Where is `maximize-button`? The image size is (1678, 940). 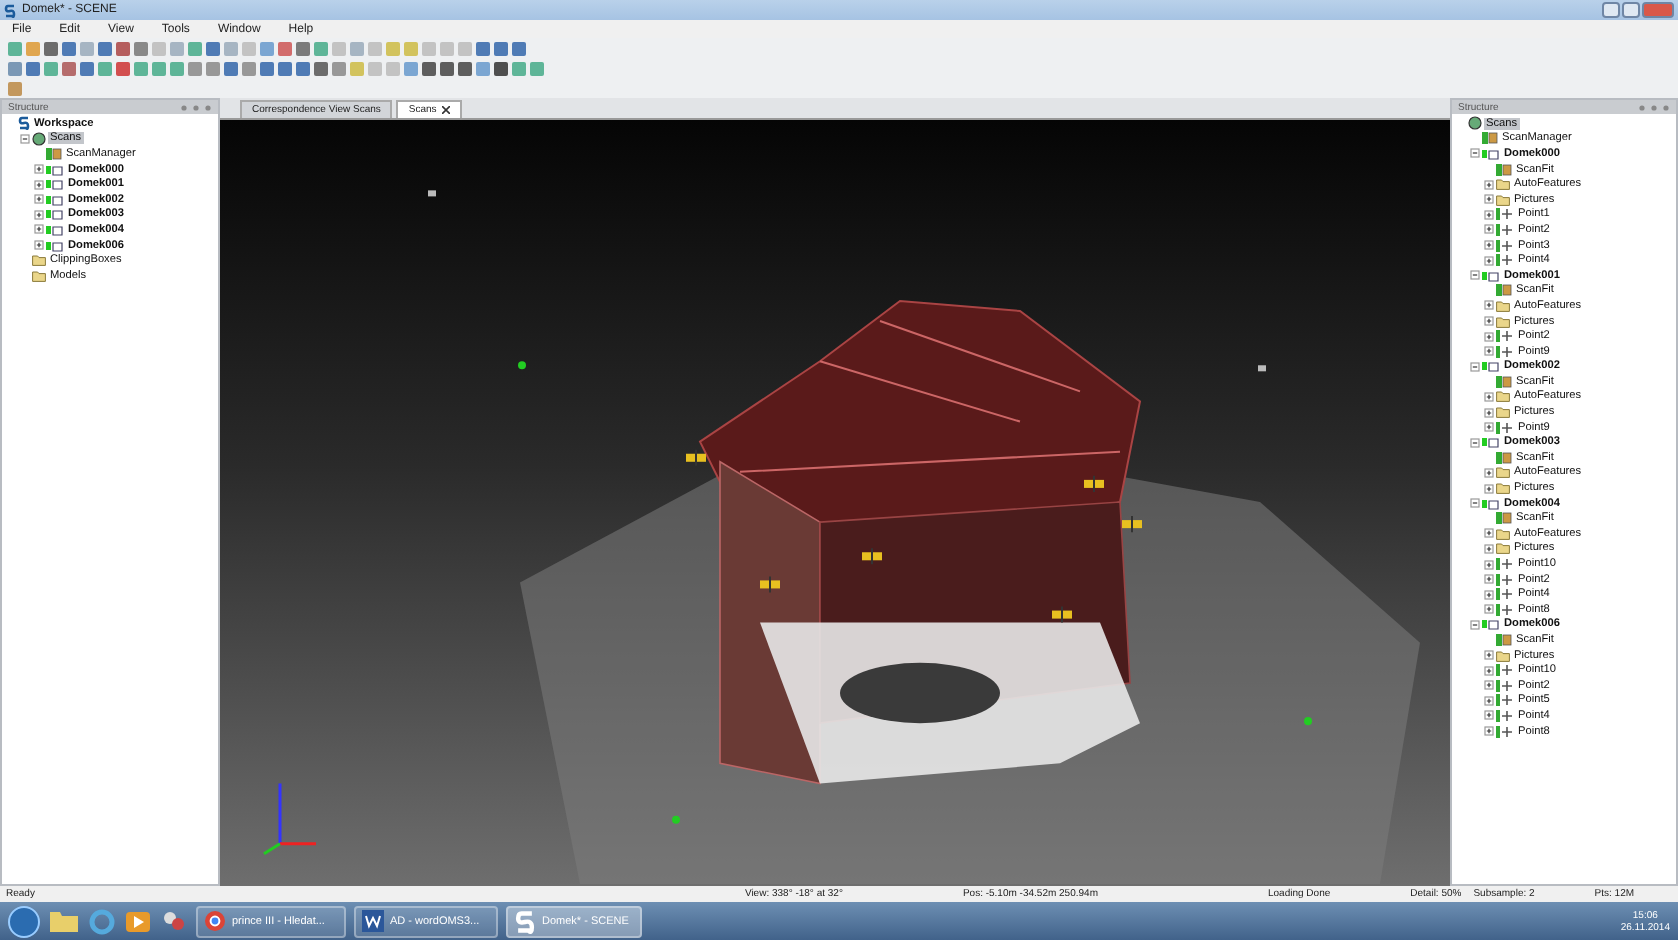 maximize-button is located at coordinates (1631, 10).